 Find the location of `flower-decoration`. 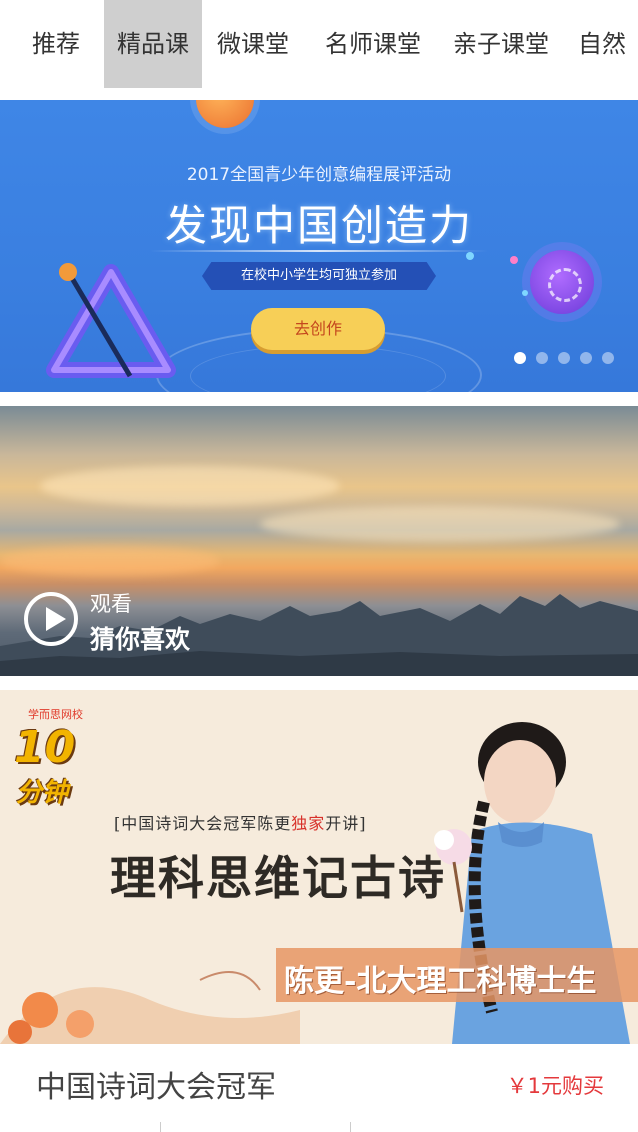

flower-decoration is located at coordinates (150, 1007).